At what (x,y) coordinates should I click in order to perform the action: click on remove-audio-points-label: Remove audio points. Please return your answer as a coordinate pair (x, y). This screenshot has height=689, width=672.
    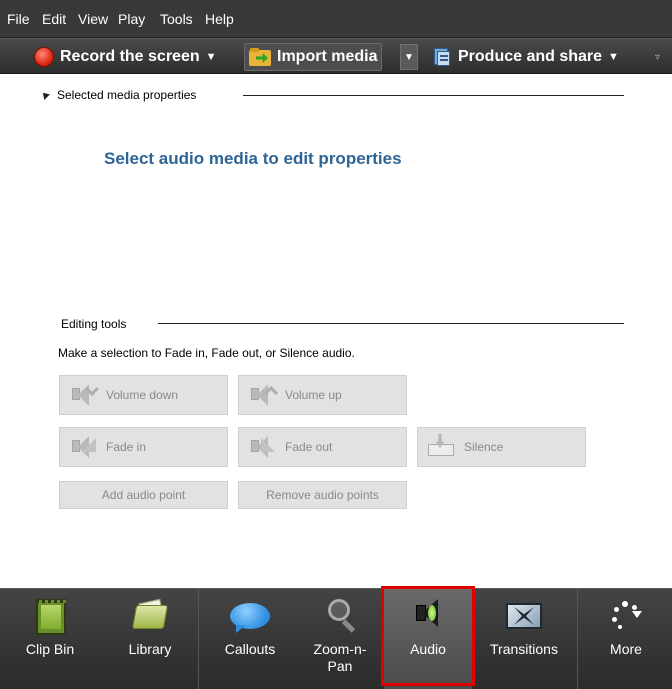
    Looking at the image, I should click on (322, 495).